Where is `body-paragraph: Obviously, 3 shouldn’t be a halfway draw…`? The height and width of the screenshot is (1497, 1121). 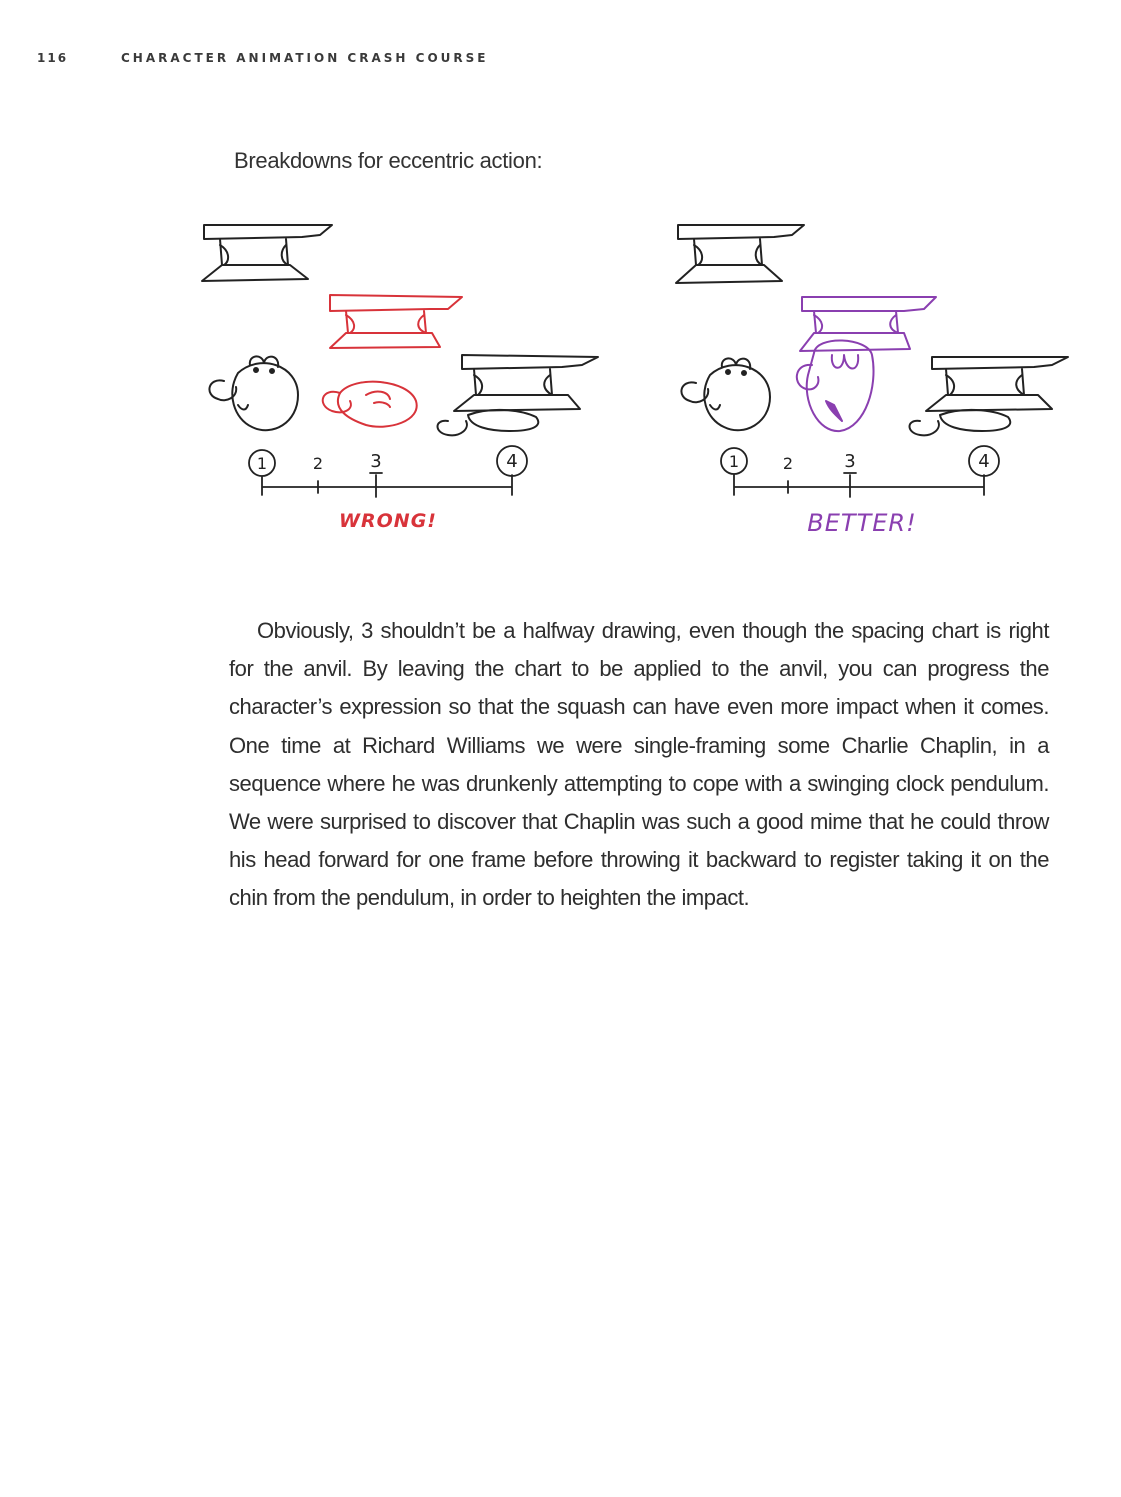
body-paragraph: Obviously, 3 shouldn’t be a halfway draw… is located at coordinates (639, 764).